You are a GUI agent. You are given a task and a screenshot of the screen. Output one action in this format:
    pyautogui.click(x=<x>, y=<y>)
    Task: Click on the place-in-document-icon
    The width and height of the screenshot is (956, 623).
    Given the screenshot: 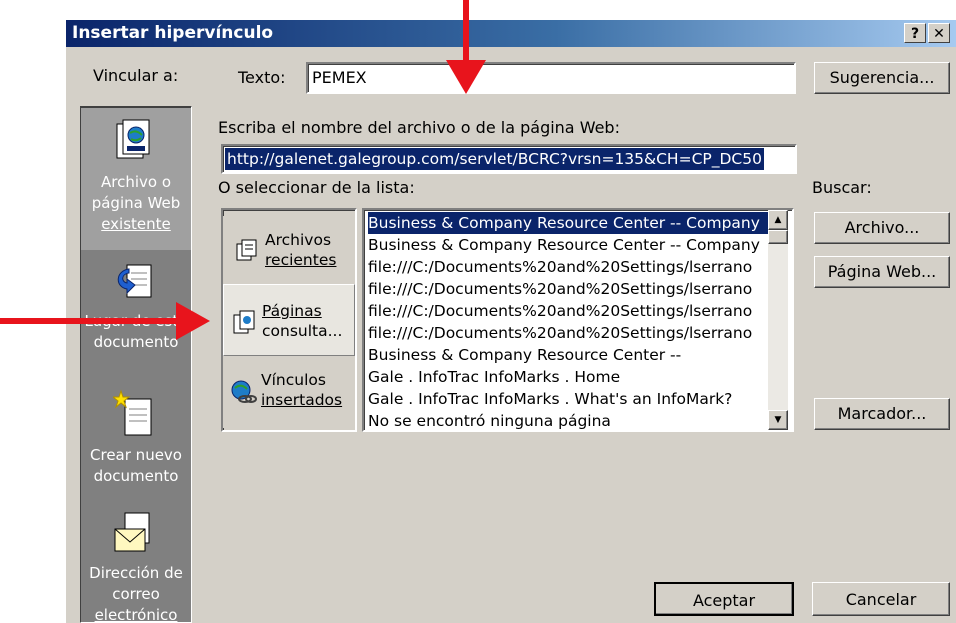 What is the action you would take?
    pyautogui.click(x=134, y=281)
    